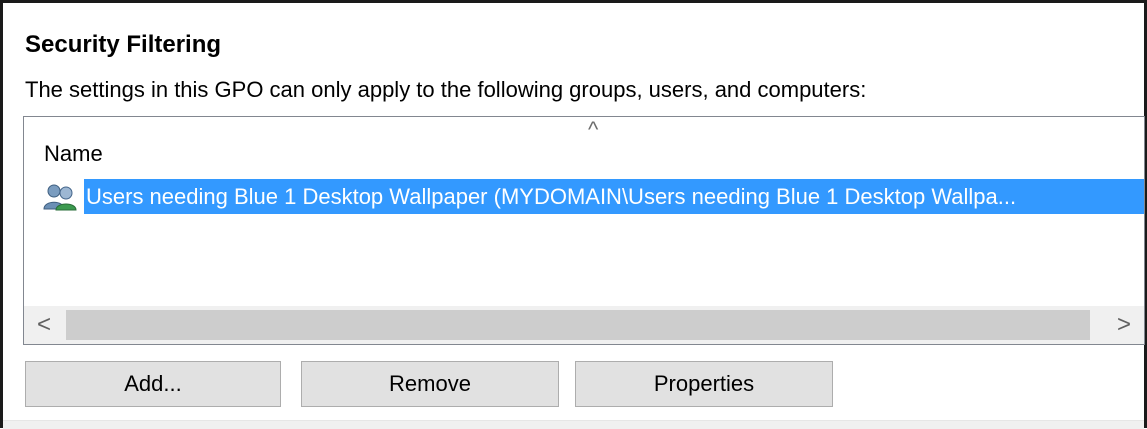 The image size is (1147, 429). I want to click on remove-button: Remove, so click(430, 384).